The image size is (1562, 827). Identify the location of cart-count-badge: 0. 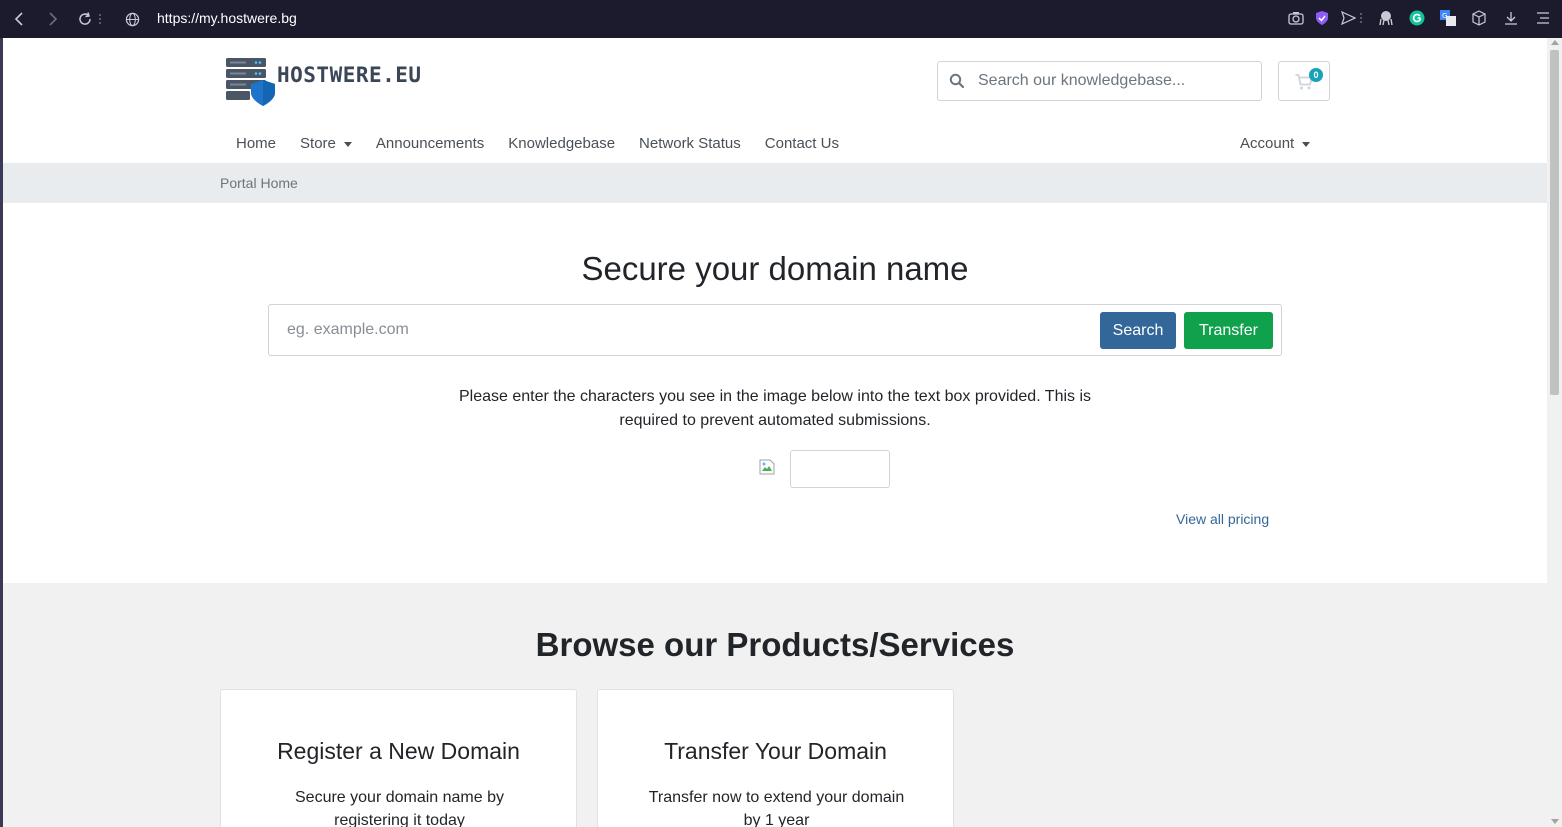
(1316, 75).